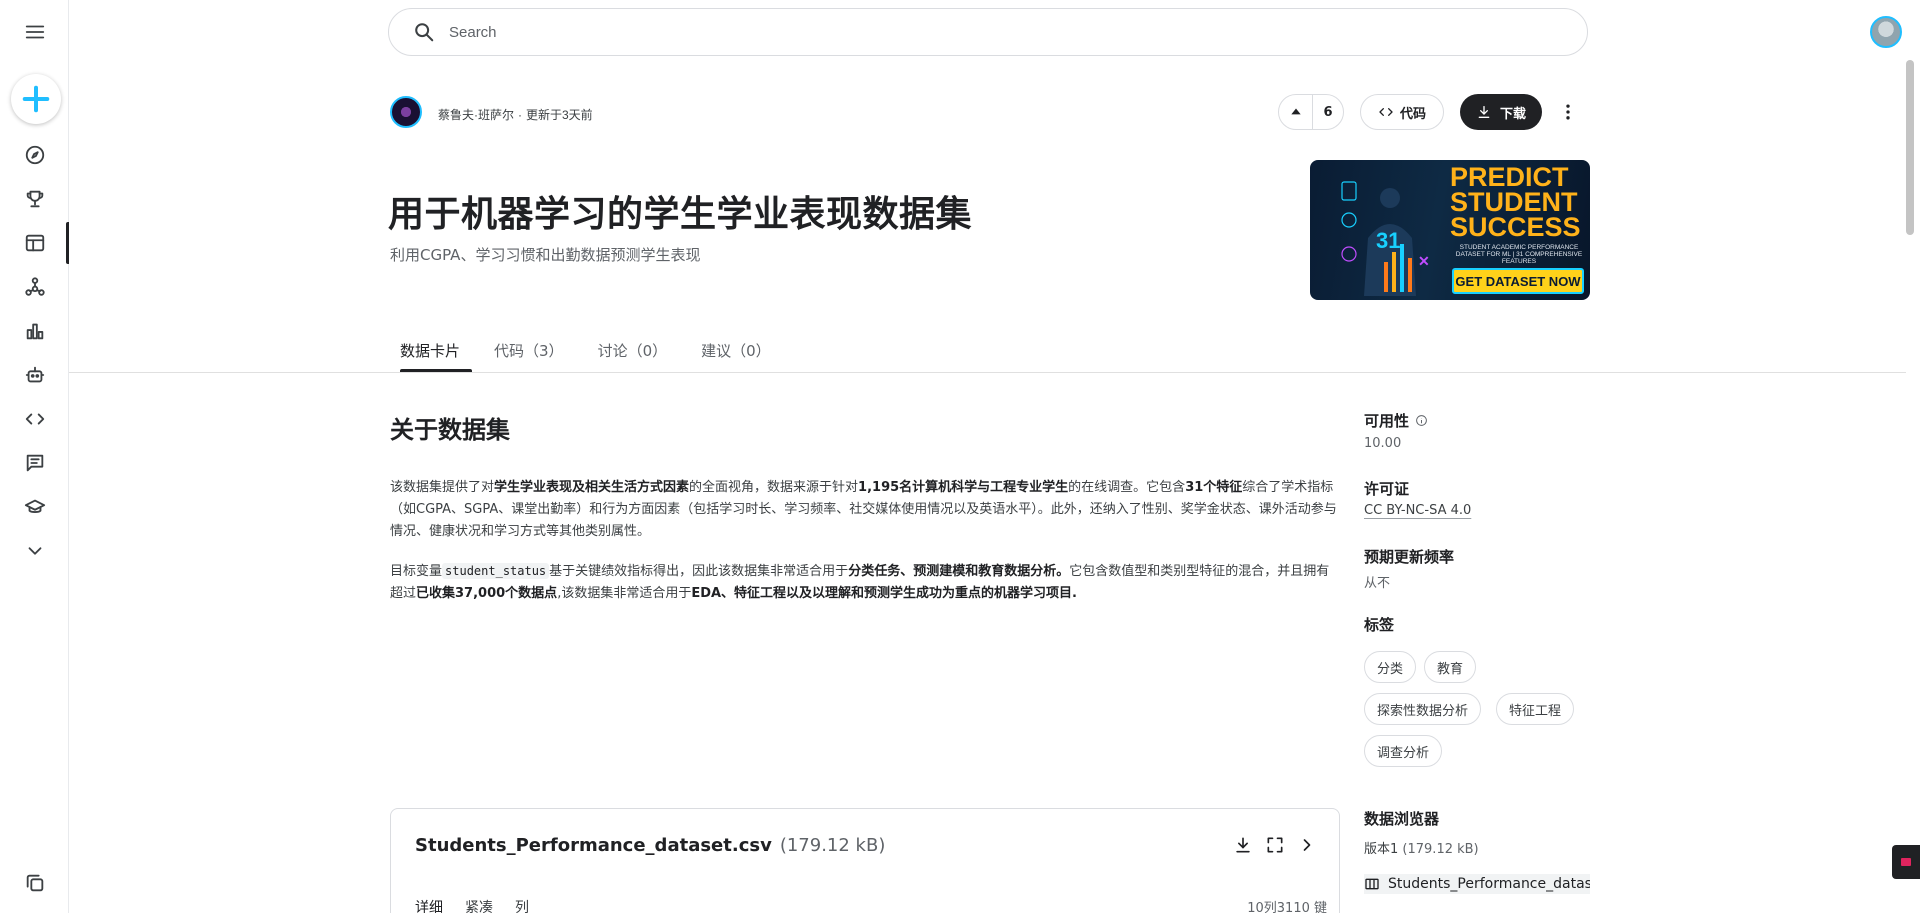 Image resolution: width=1920 pixels, height=913 pixels. I want to click on tag-chip: 特征工程, so click(1535, 709).